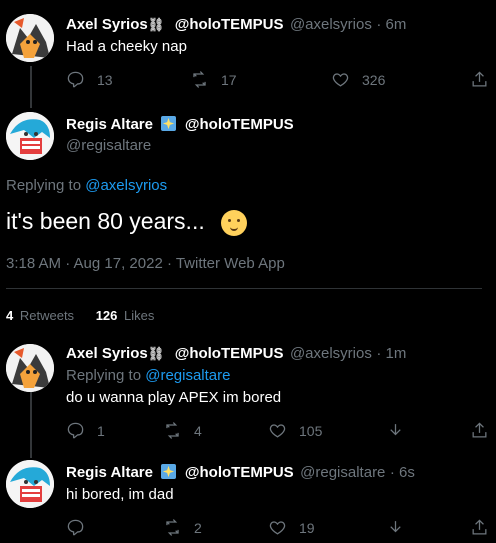  I want to click on retweets-count: 4, so click(9, 315).